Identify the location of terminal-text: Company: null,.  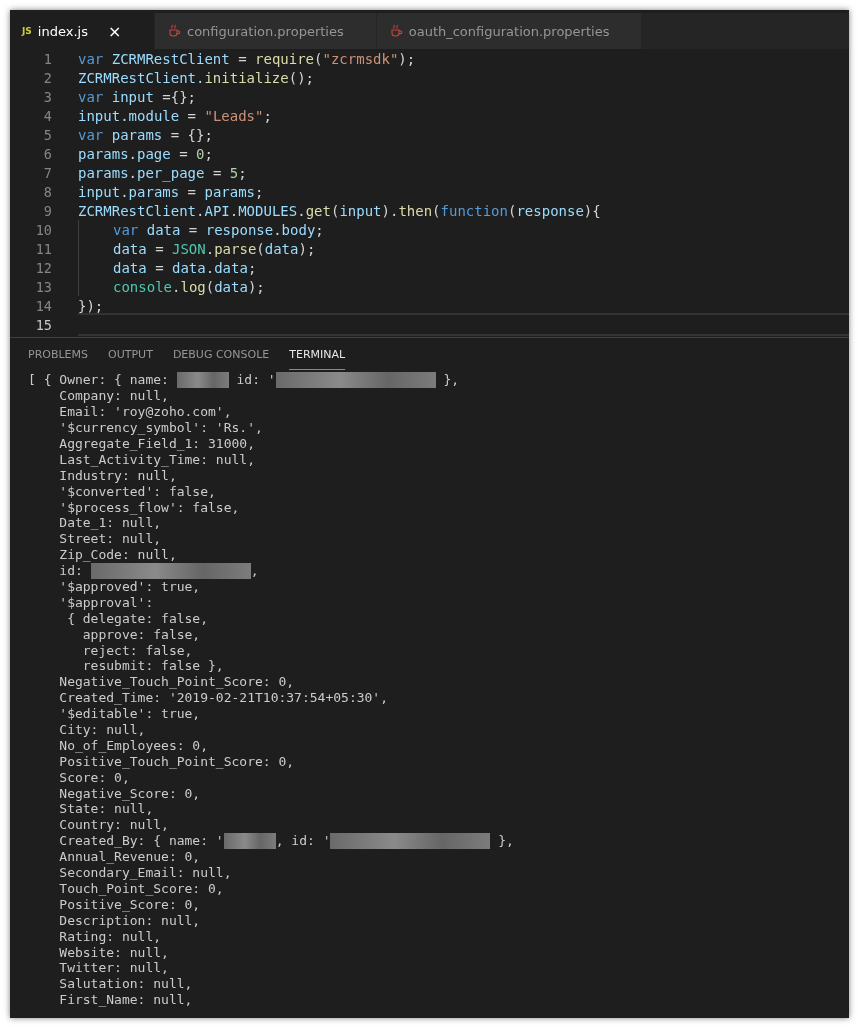
(113, 396).